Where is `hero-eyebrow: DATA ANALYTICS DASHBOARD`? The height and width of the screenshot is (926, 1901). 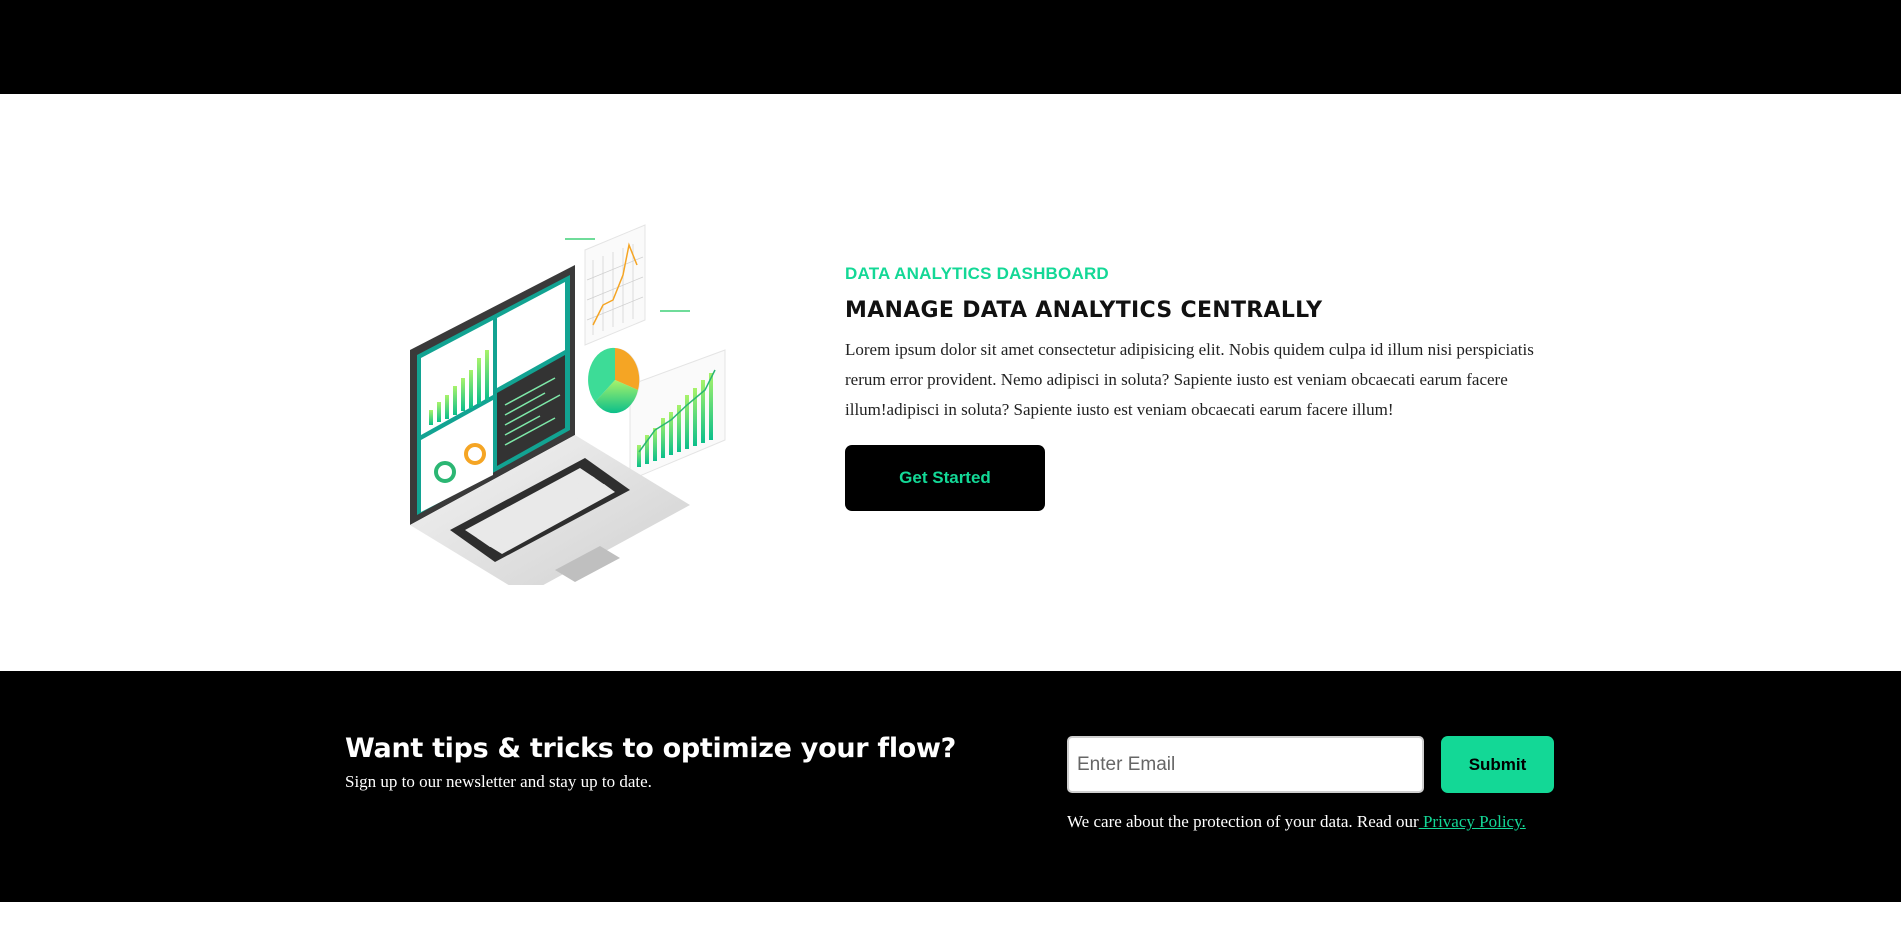
hero-eyebrow: DATA ANALYTICS DASHBOARD is located at coordinates (977, 273).